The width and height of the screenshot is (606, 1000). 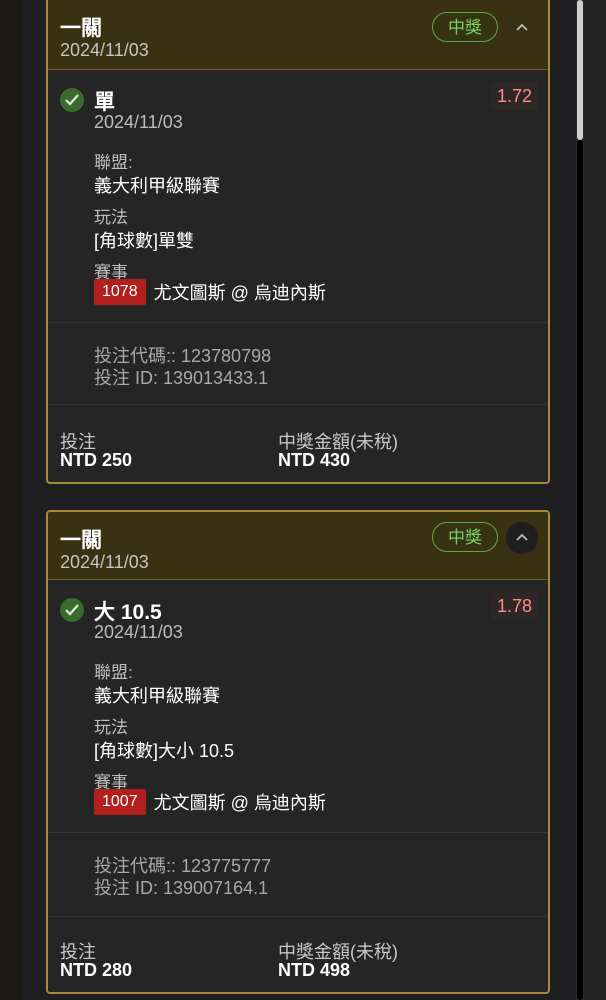 I want to click on stake-value: NTD 250, so click(x=96, y=460).